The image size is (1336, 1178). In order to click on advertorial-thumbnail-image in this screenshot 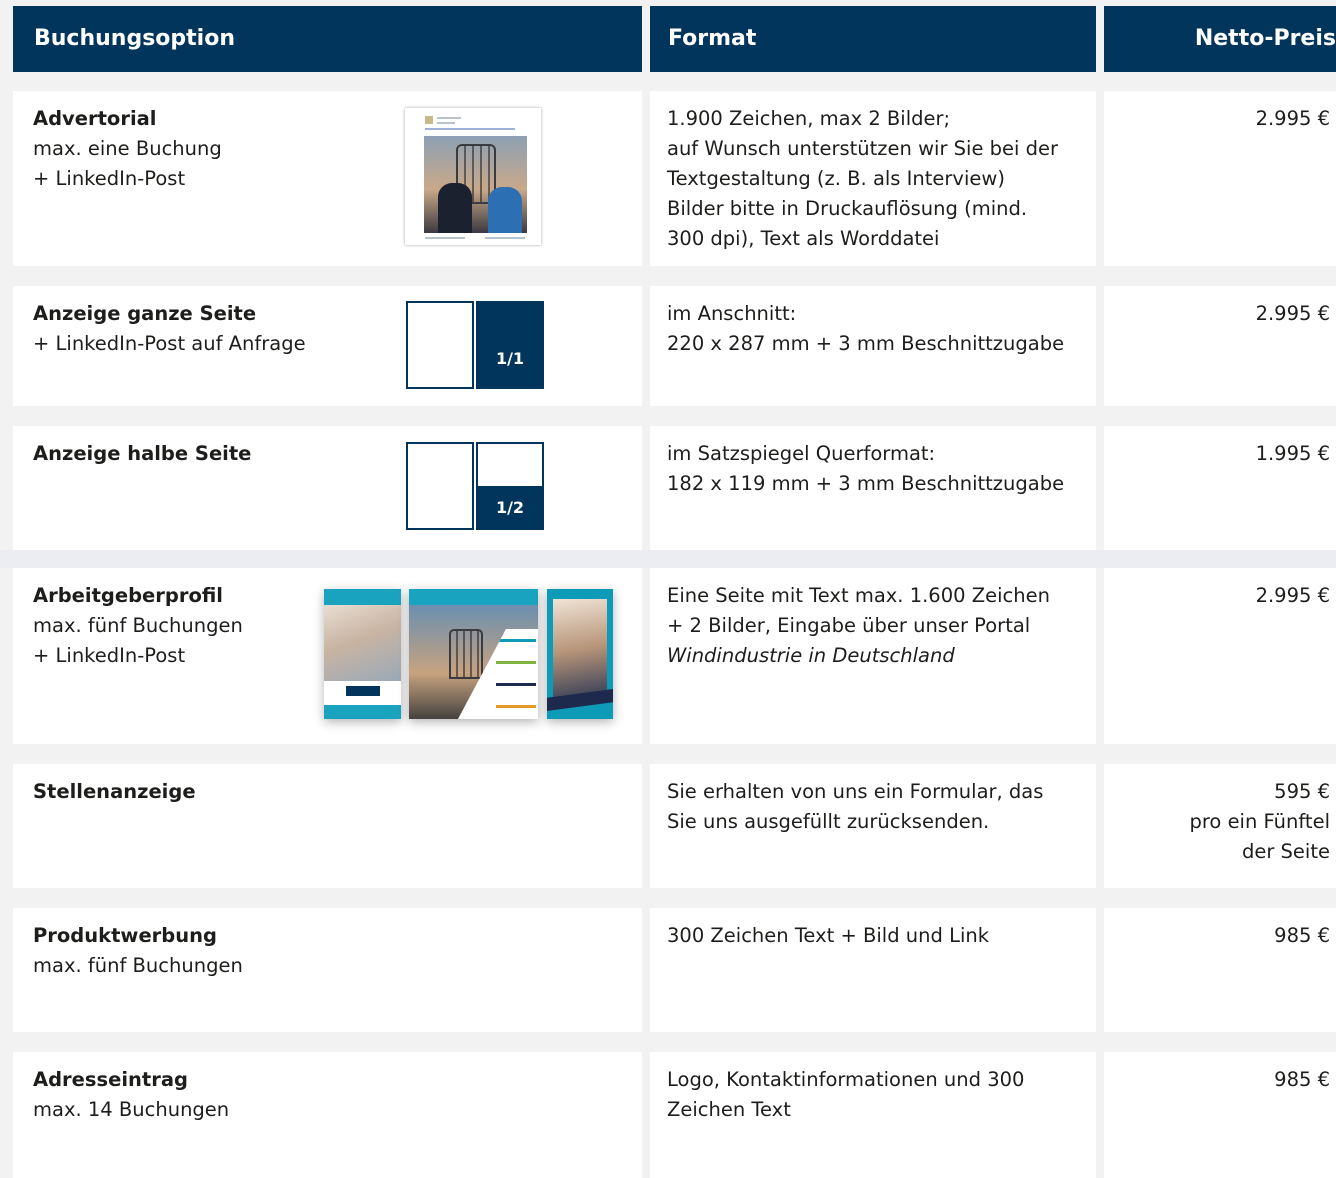, I will do `click(473, 176)`.